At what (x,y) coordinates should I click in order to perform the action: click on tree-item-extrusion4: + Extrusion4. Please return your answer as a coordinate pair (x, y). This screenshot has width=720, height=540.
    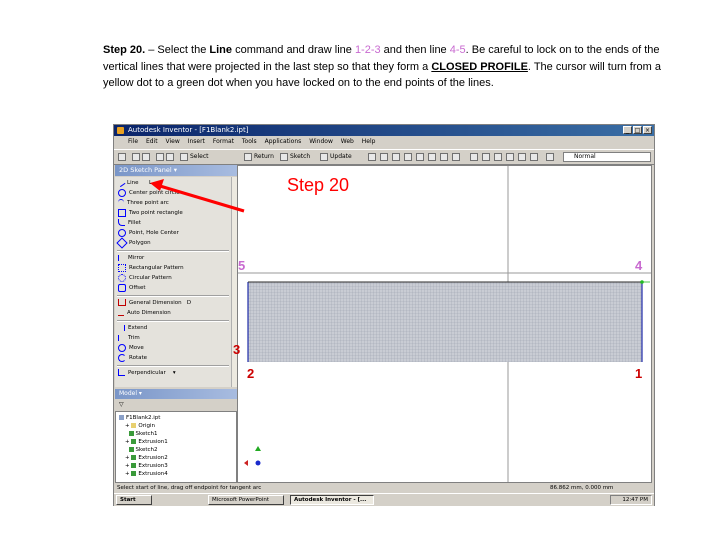
    Looking at the image, I should click on (146, 474).